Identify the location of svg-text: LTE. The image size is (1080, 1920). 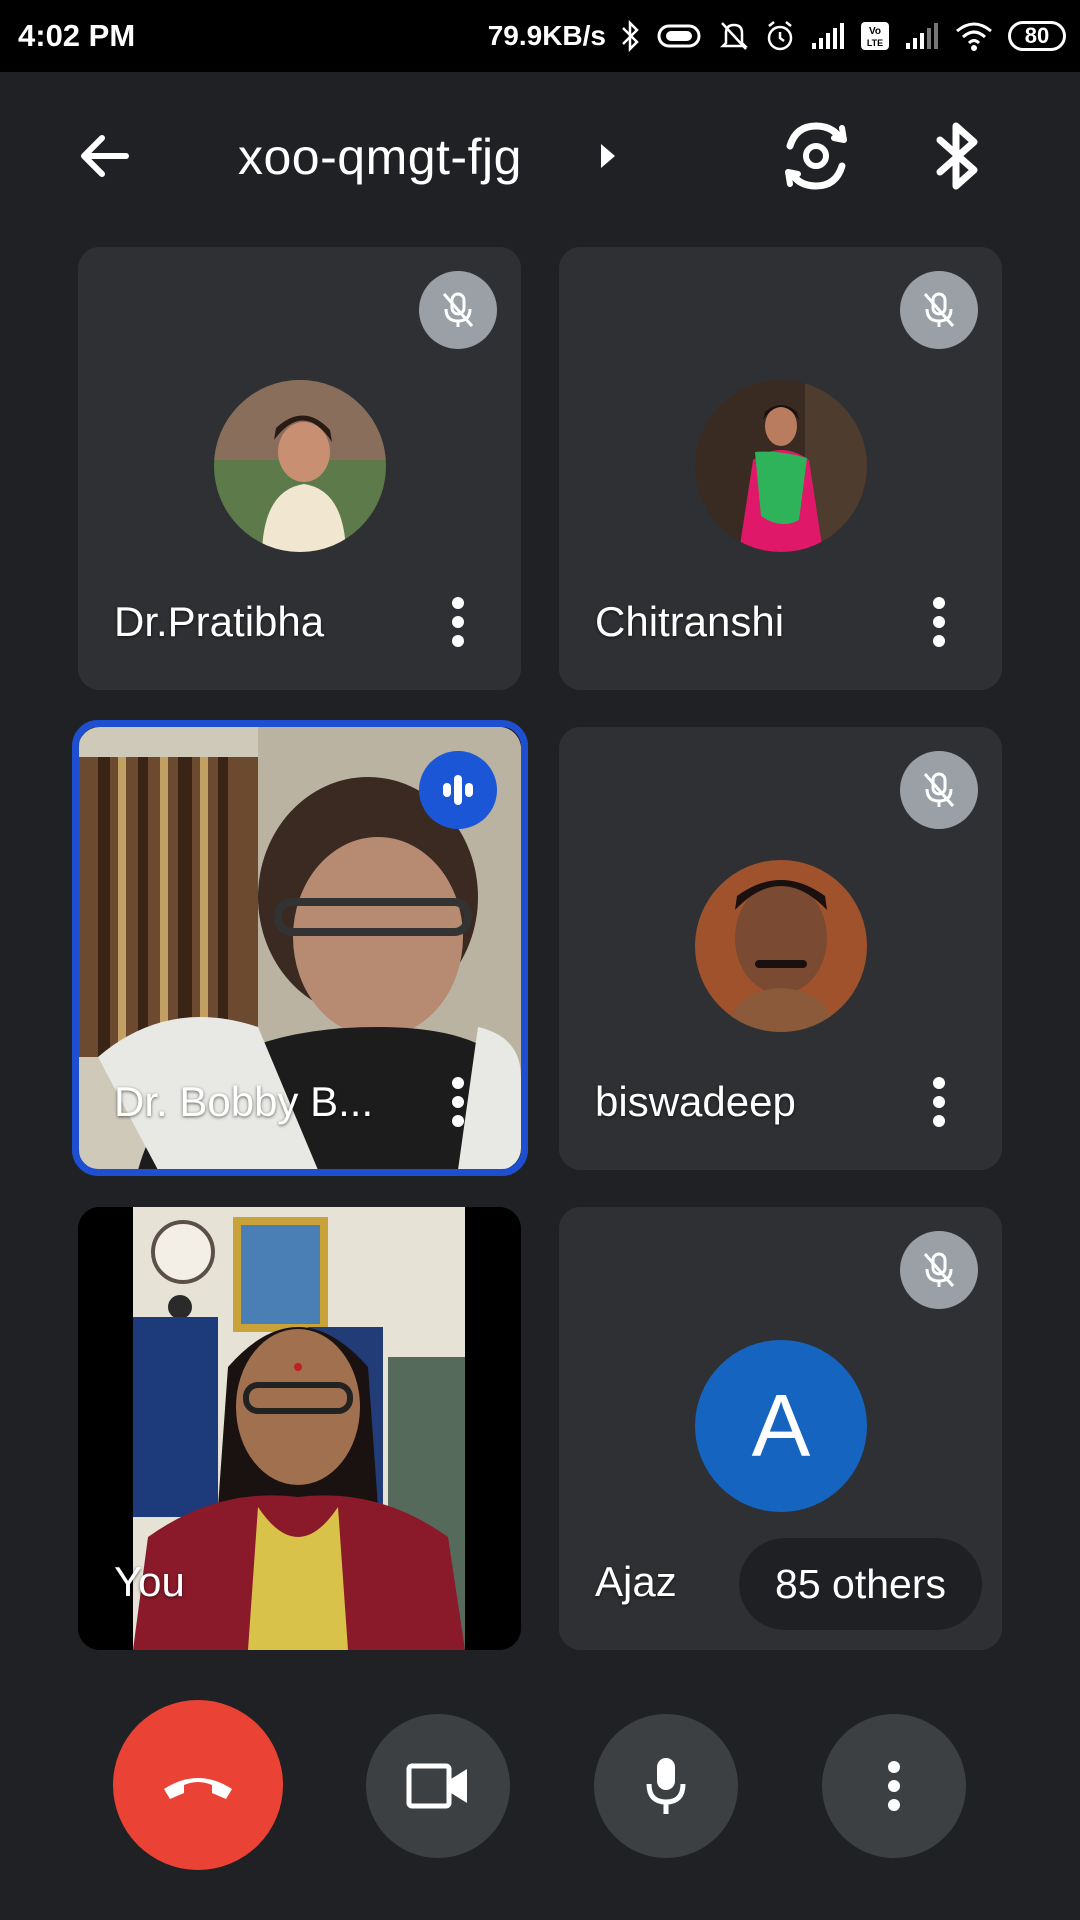
(875, 43).